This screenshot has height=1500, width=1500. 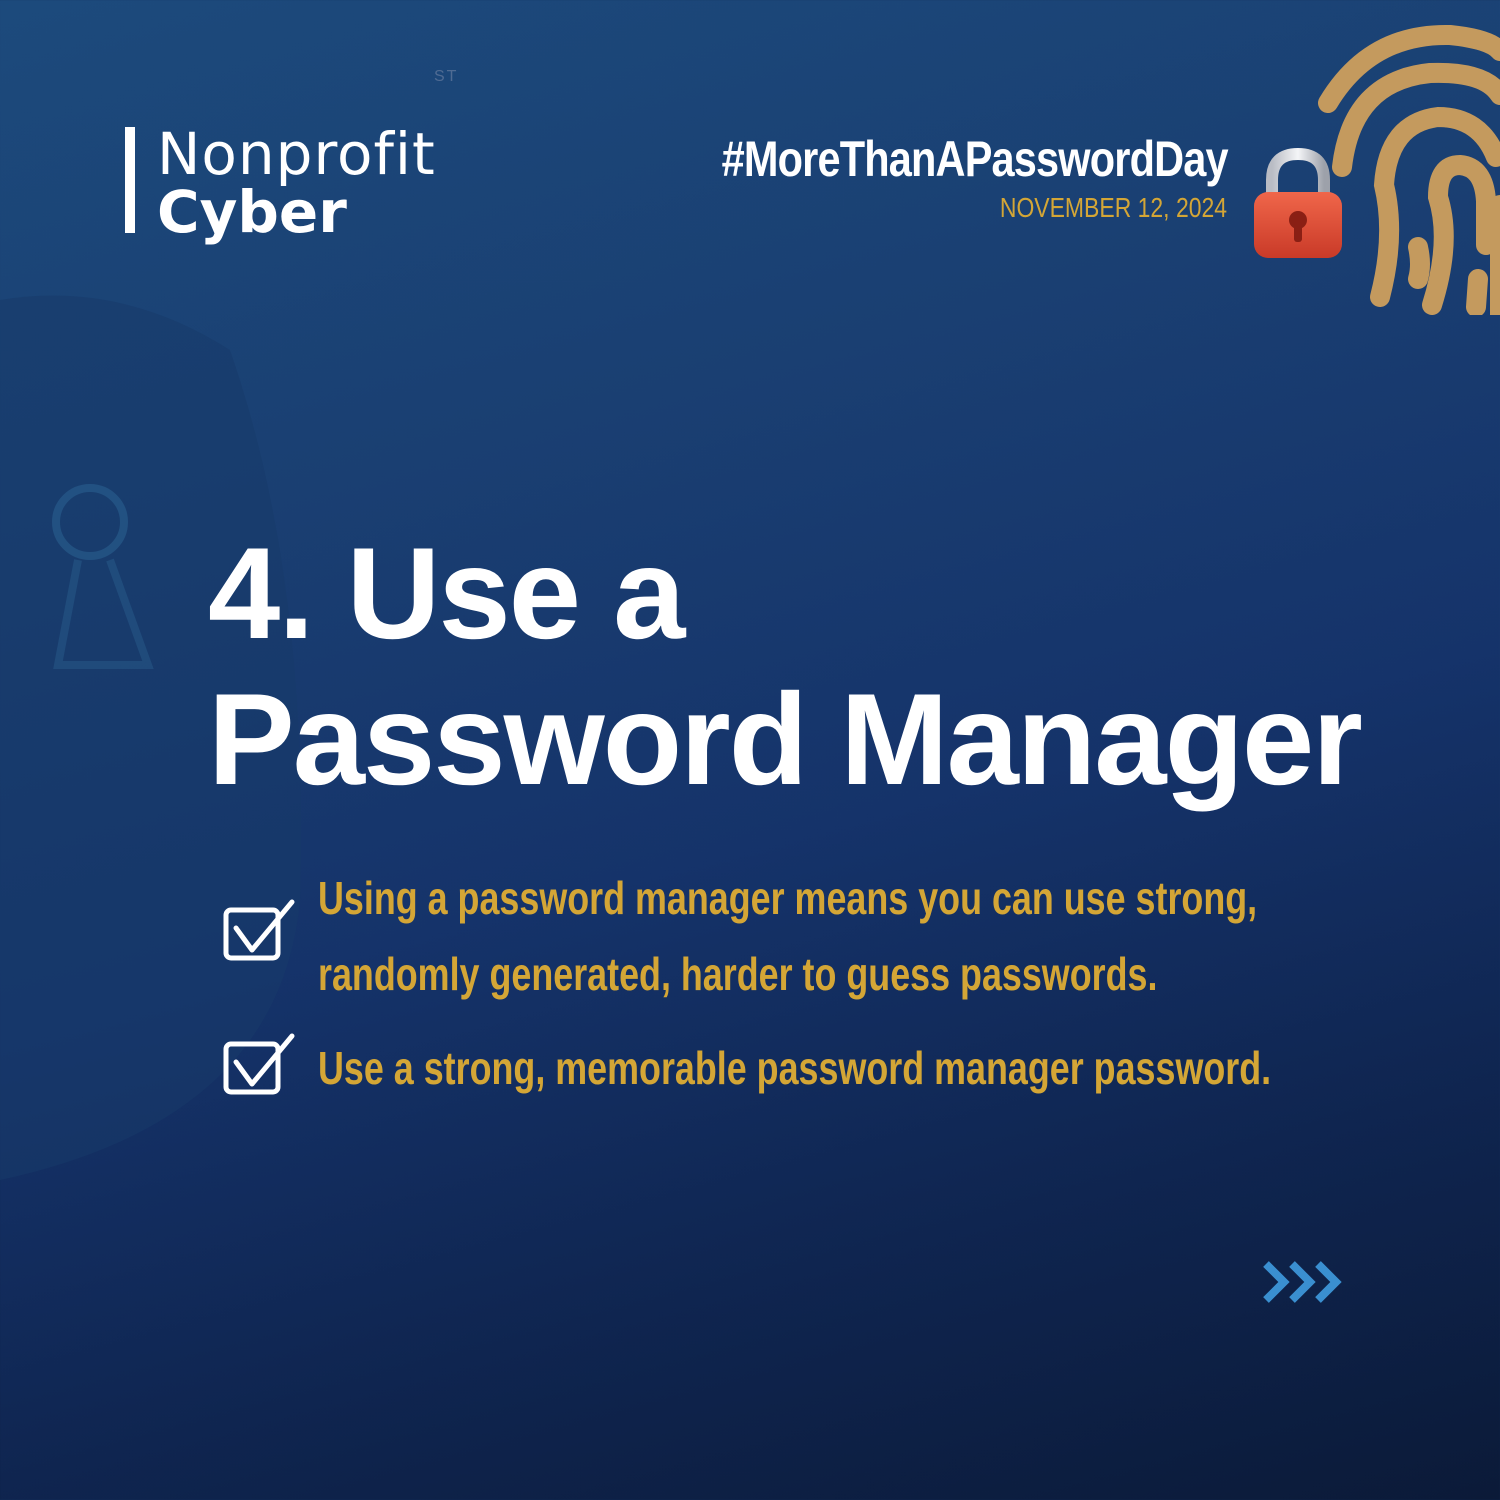 I want to click on page-title: 4. Use a Password Manager, so click(x=785, y=666).